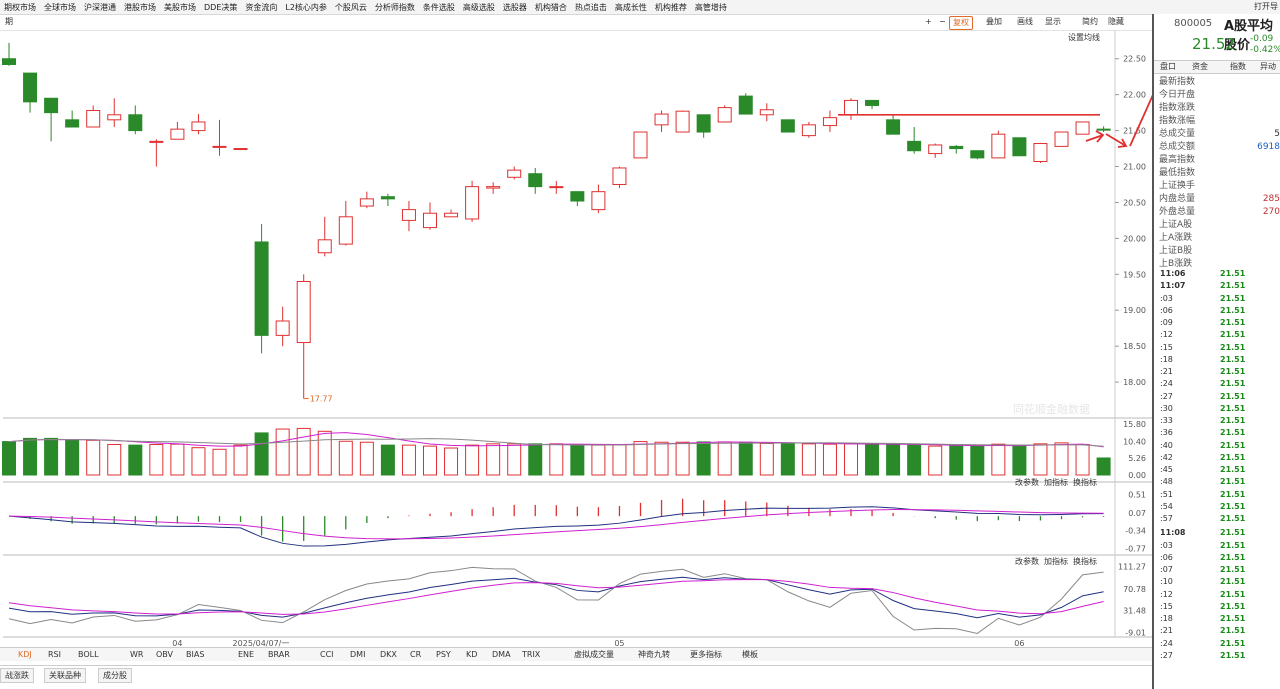 This screenshot has height=689, width=1280. I want to click on tick-row: :40 21.51, so click(1217, 446).